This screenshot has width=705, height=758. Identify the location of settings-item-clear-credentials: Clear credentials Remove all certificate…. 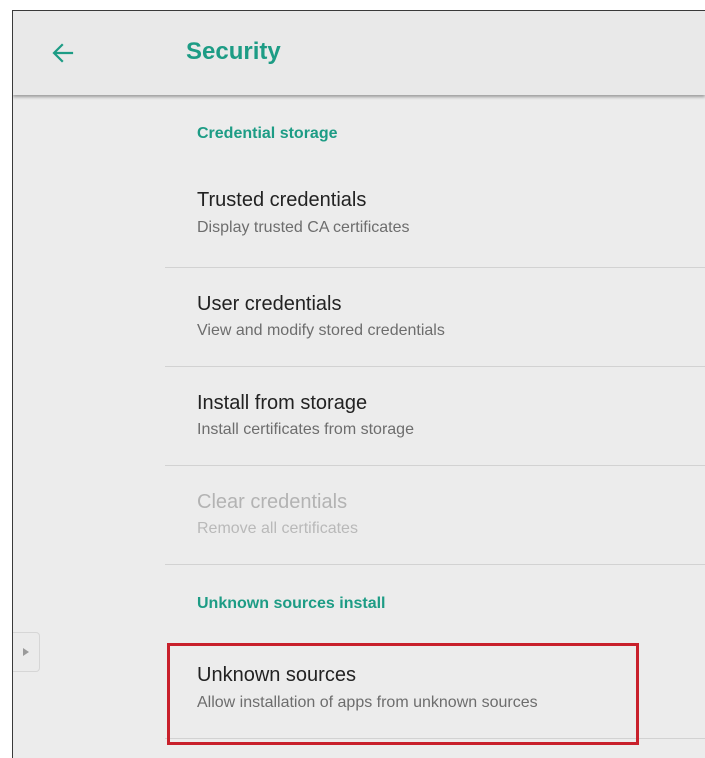
(435, 515).